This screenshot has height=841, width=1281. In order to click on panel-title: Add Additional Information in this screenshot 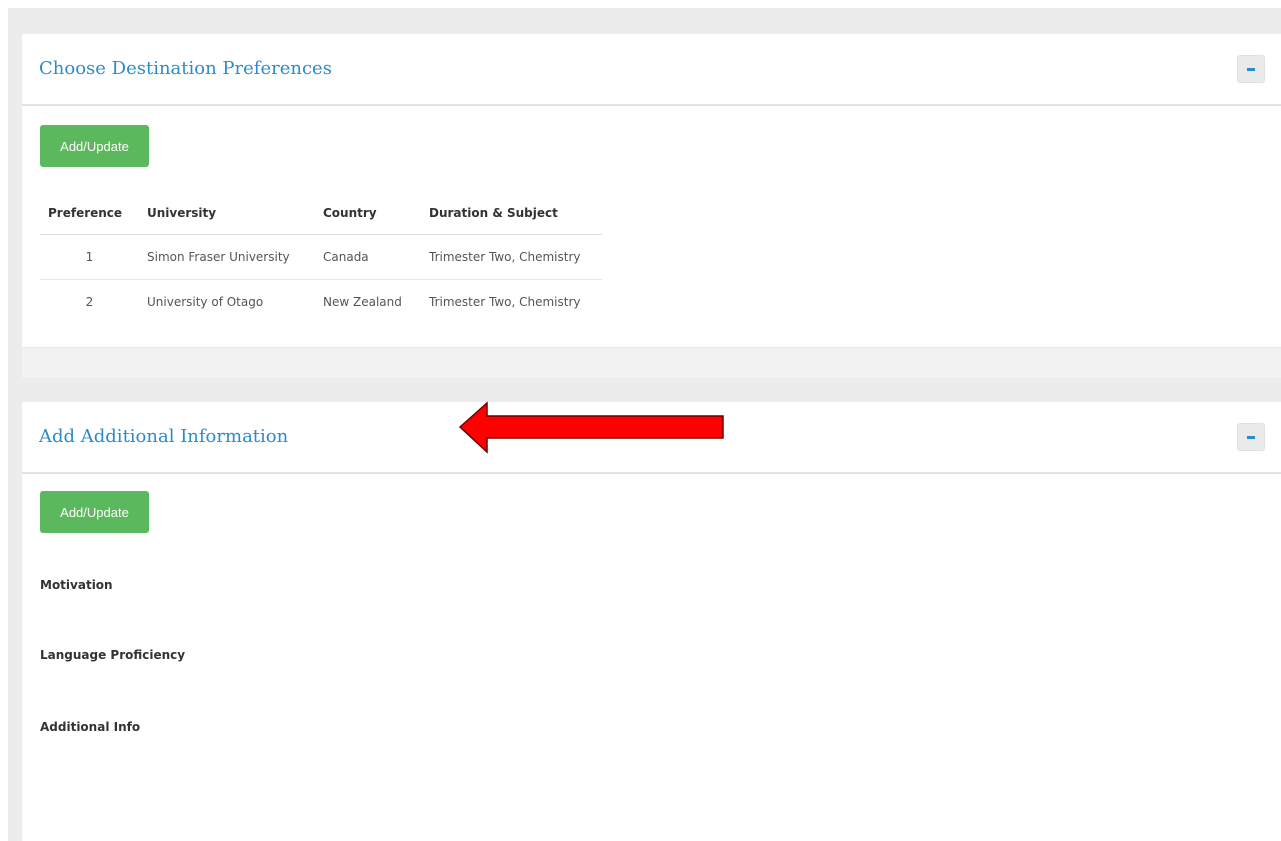, I will do `click(164, 436)`.